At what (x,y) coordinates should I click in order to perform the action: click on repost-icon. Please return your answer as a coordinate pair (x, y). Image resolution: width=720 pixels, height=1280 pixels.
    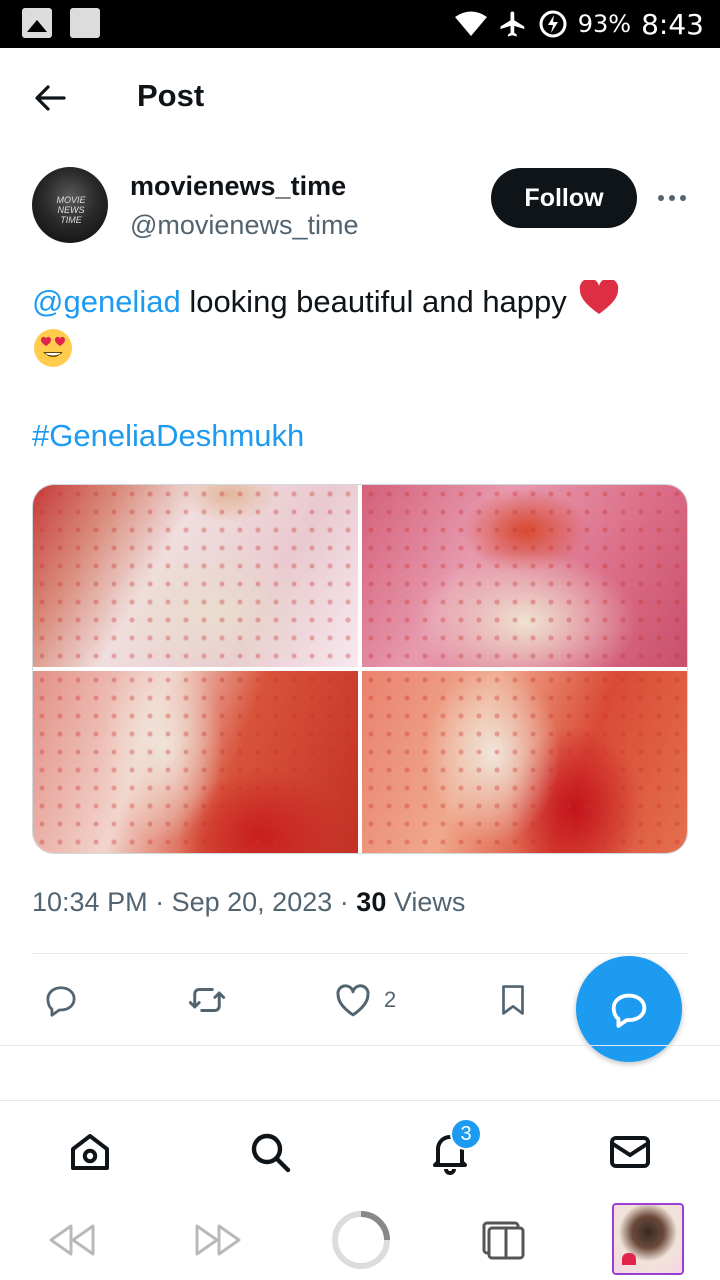
    Looking at the image, I should click on (207, 1000).